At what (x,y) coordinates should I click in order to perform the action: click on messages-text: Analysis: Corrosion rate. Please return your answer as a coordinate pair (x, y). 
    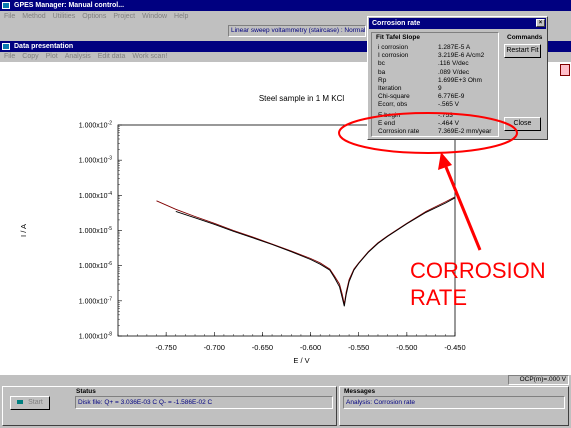
    Looking at the image, I should click on (380, 402).